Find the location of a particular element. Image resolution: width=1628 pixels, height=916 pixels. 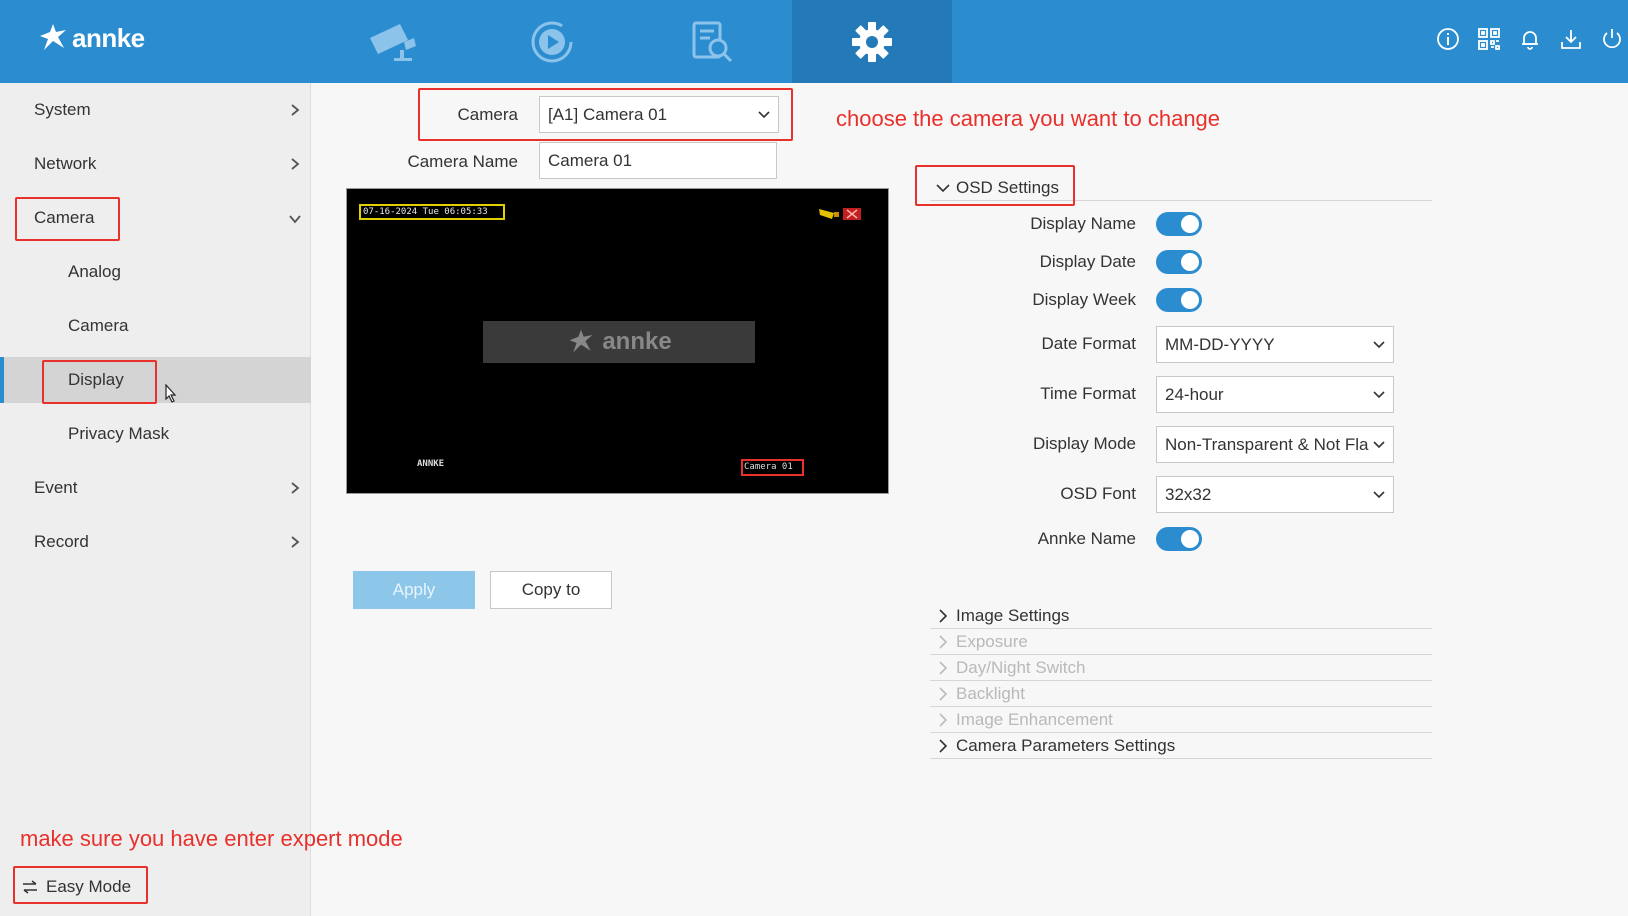

download-icon is located at coordinates (1570, 38).